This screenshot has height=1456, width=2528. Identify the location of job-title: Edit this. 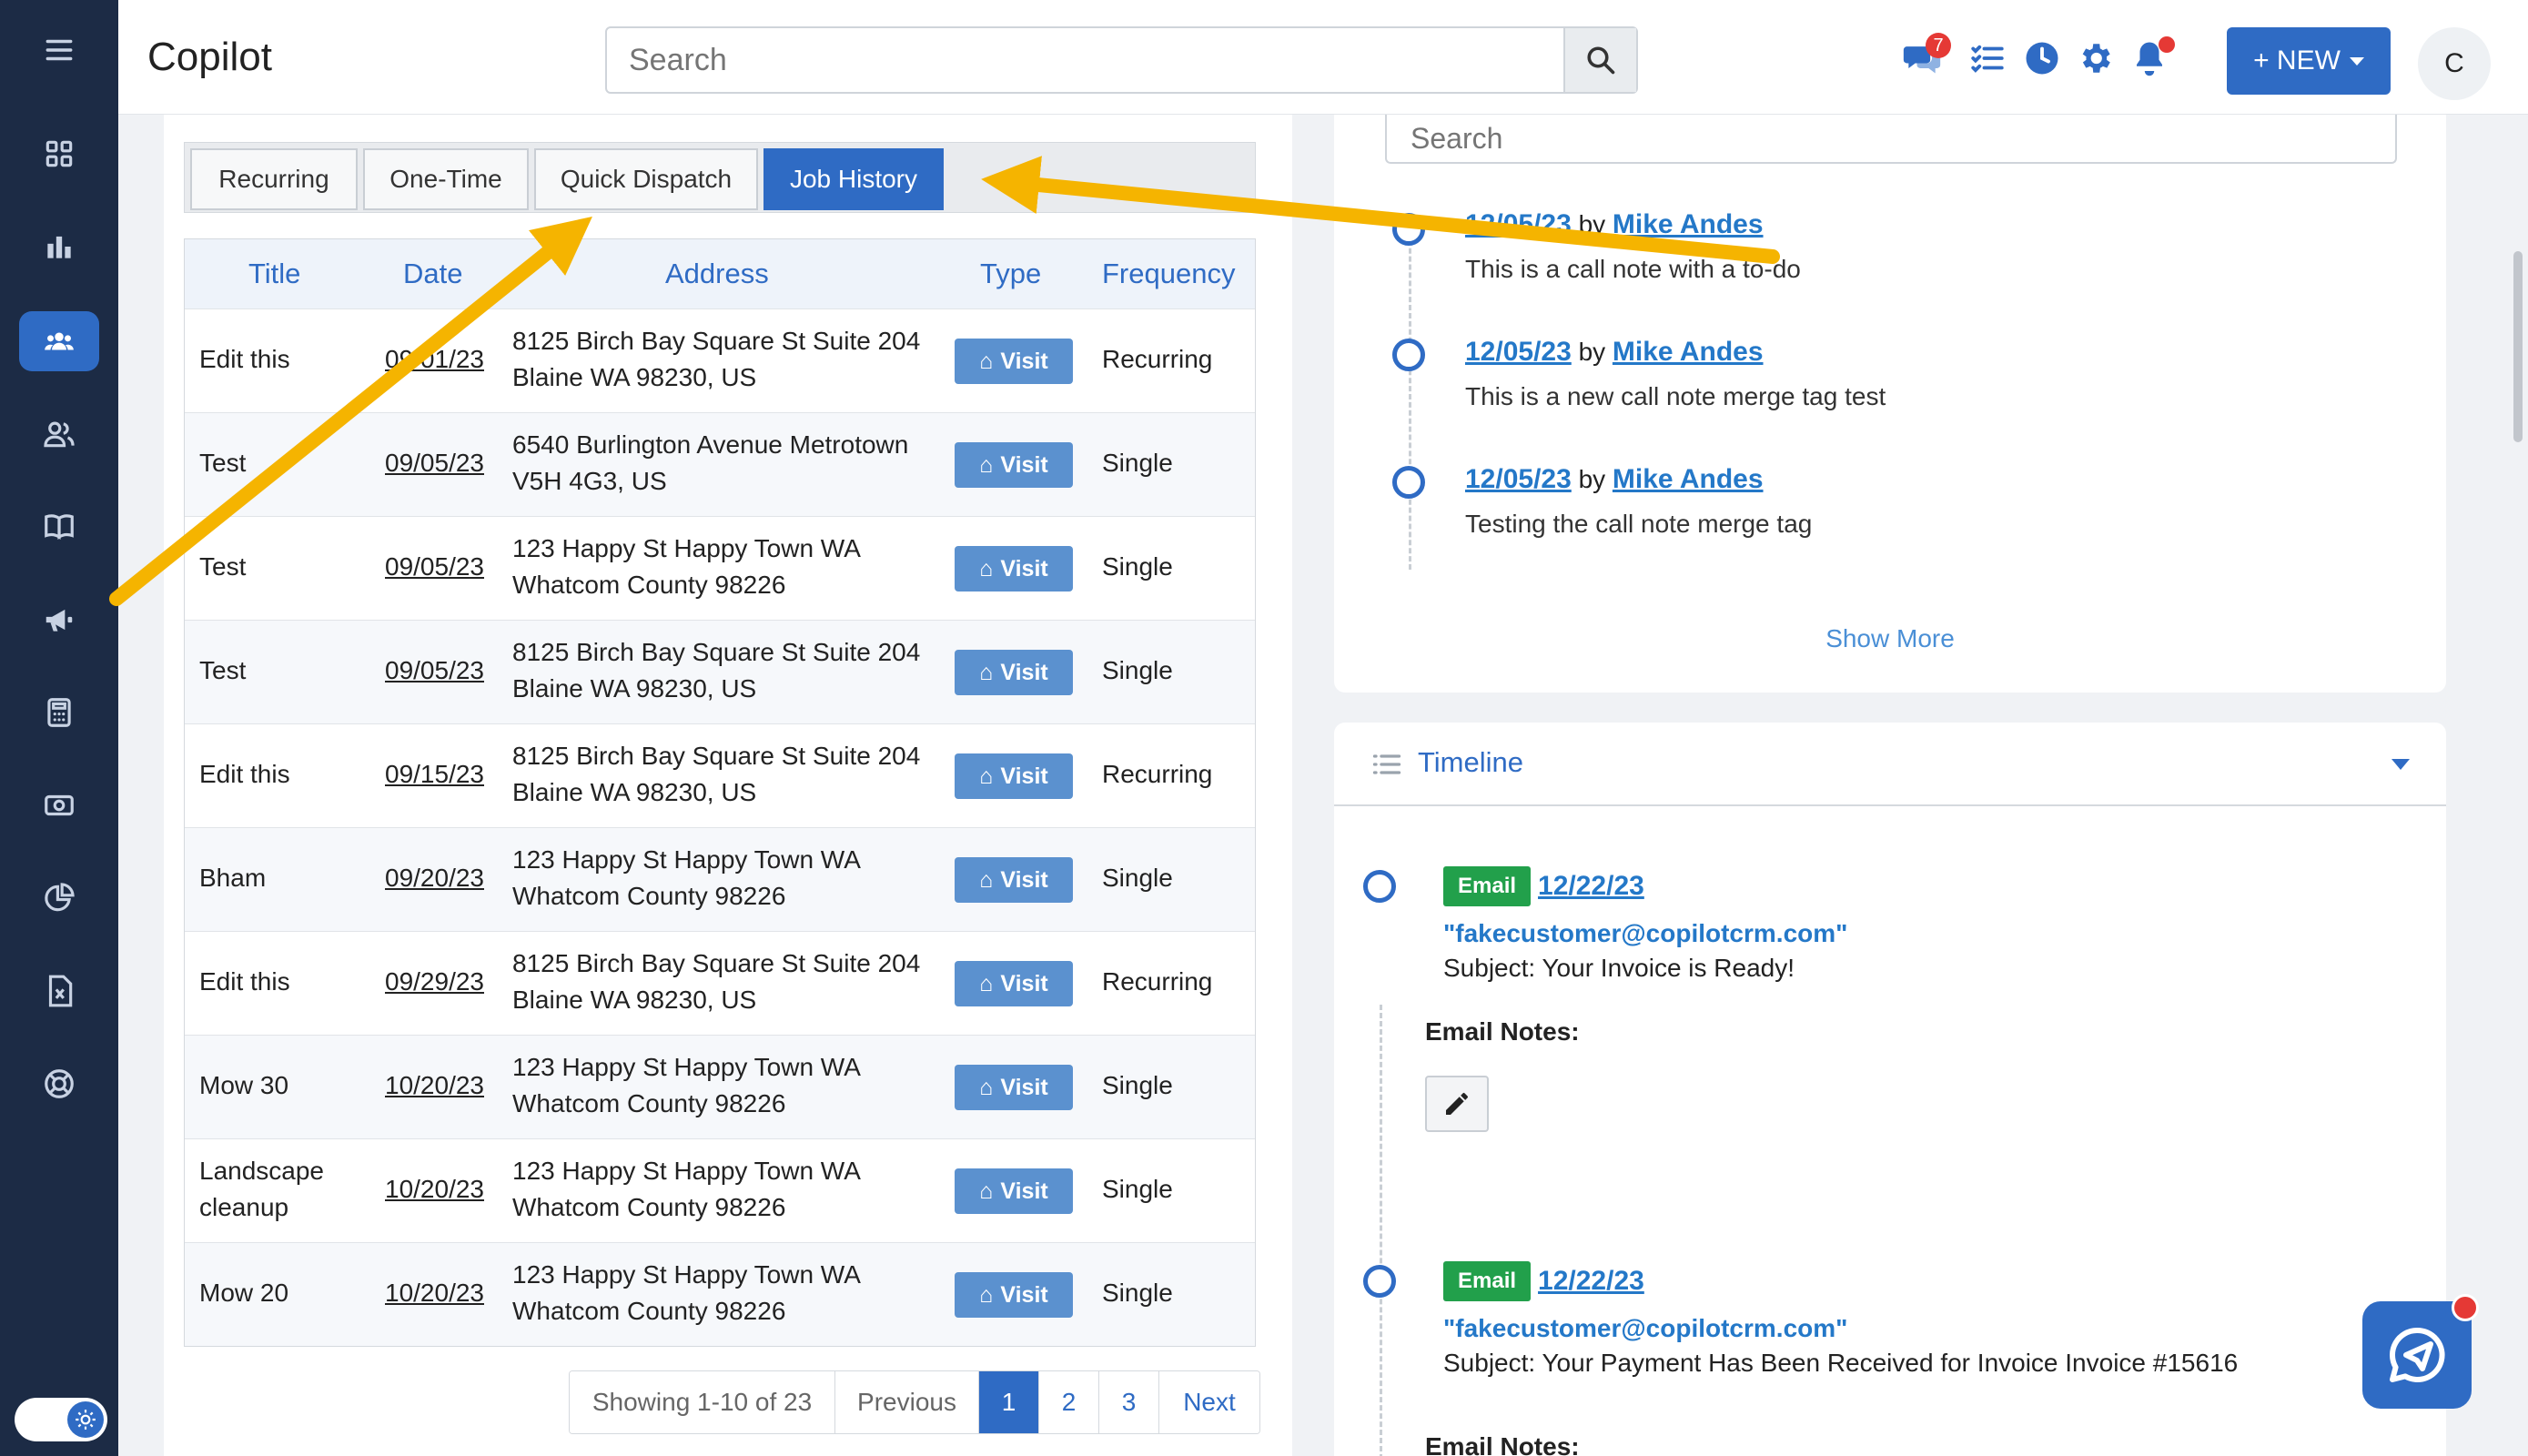
(244, 982).